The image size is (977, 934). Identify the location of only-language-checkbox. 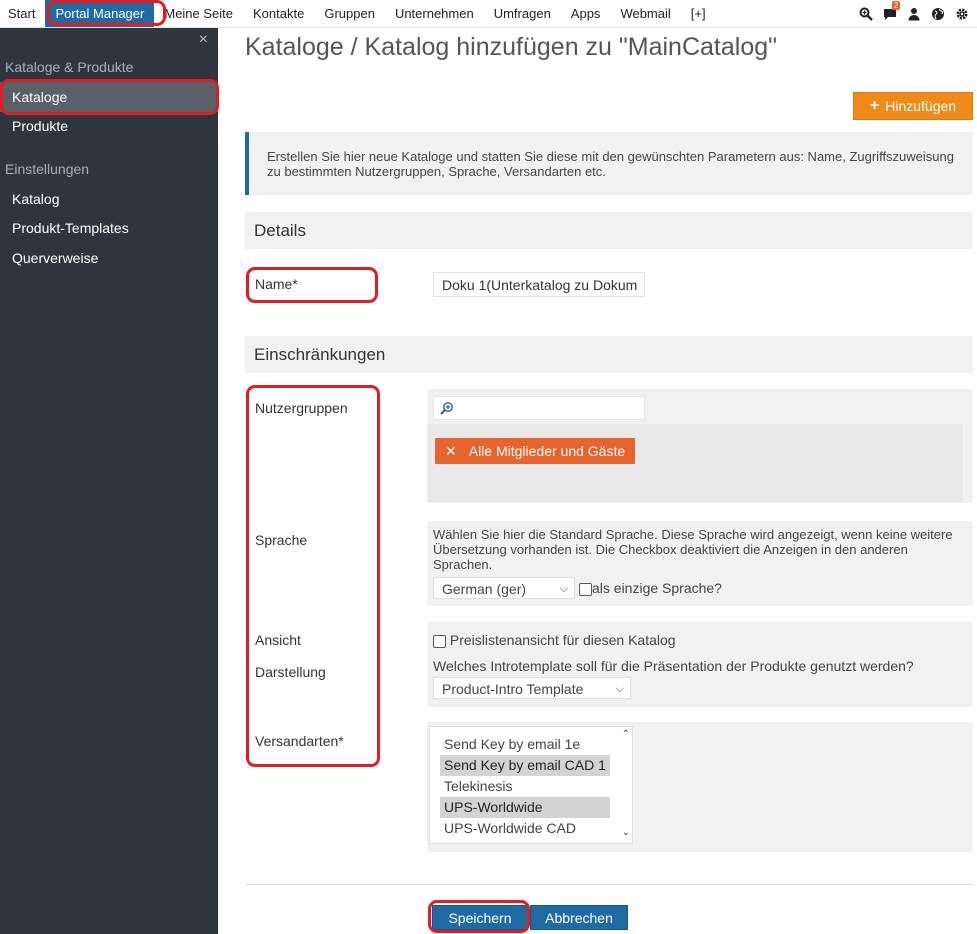
(585, 589).